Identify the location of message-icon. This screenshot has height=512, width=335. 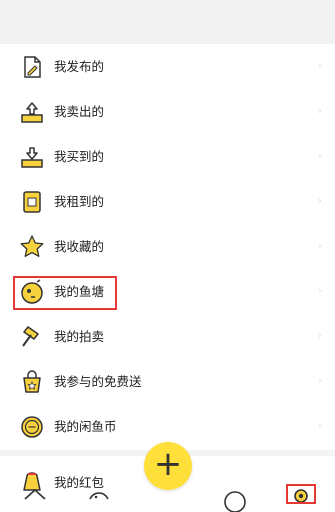
(235, 499).